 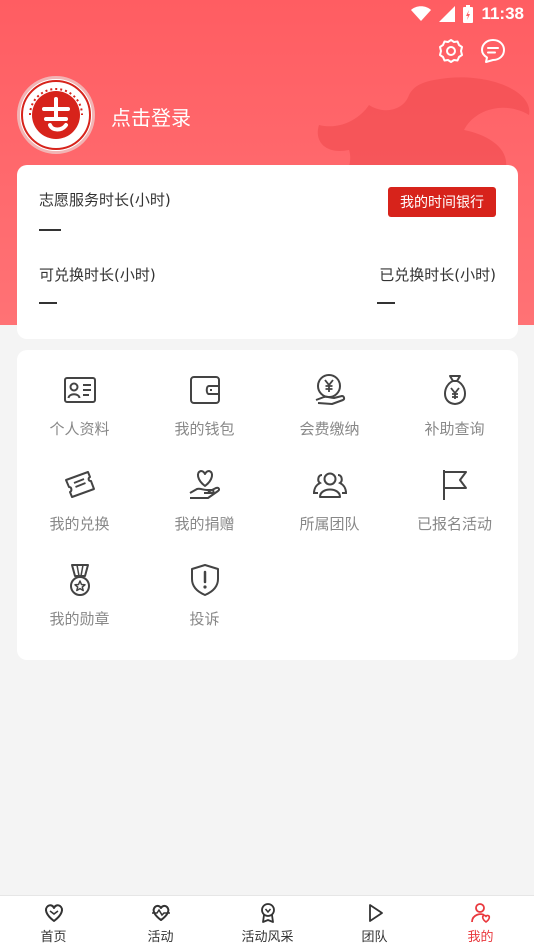 I want to click on menu-item-registered-activities: 已报名活动, so click(x=454, y=512).